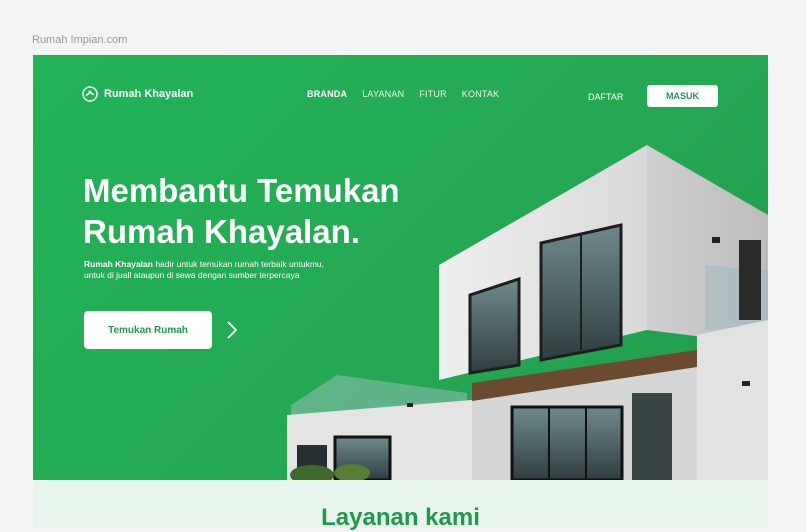 This screenshot has height=532, width=806. Describe the element at coordinates (433, 94) in the screenshot. I see `nav-item-fitur: FITUR` at that location.